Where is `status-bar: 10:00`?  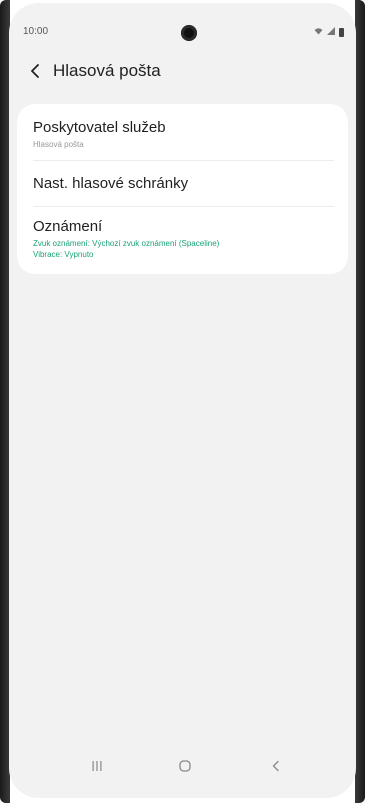
status-bar: 10:00 is located at coordinates (182, 34).